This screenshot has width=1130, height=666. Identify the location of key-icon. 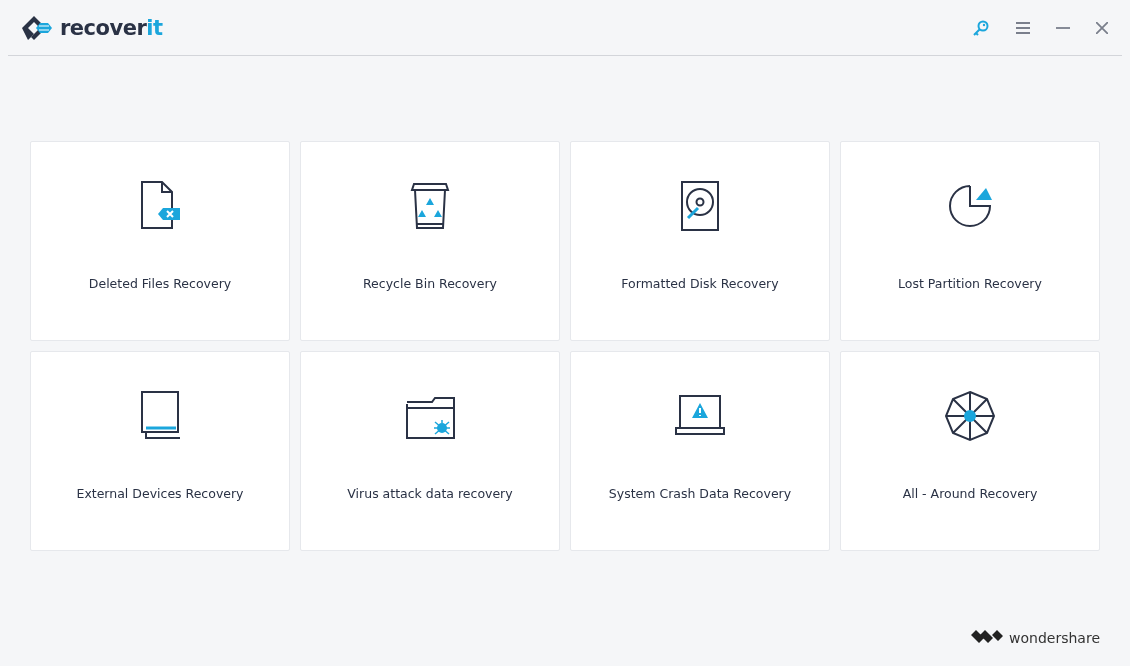
(981, 27).